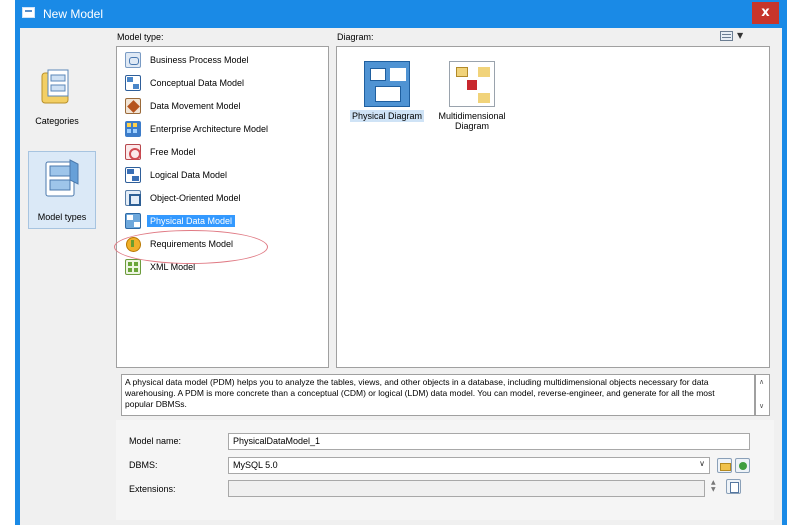  I want to click on view-mode-button: ▼, so click(734, 36).